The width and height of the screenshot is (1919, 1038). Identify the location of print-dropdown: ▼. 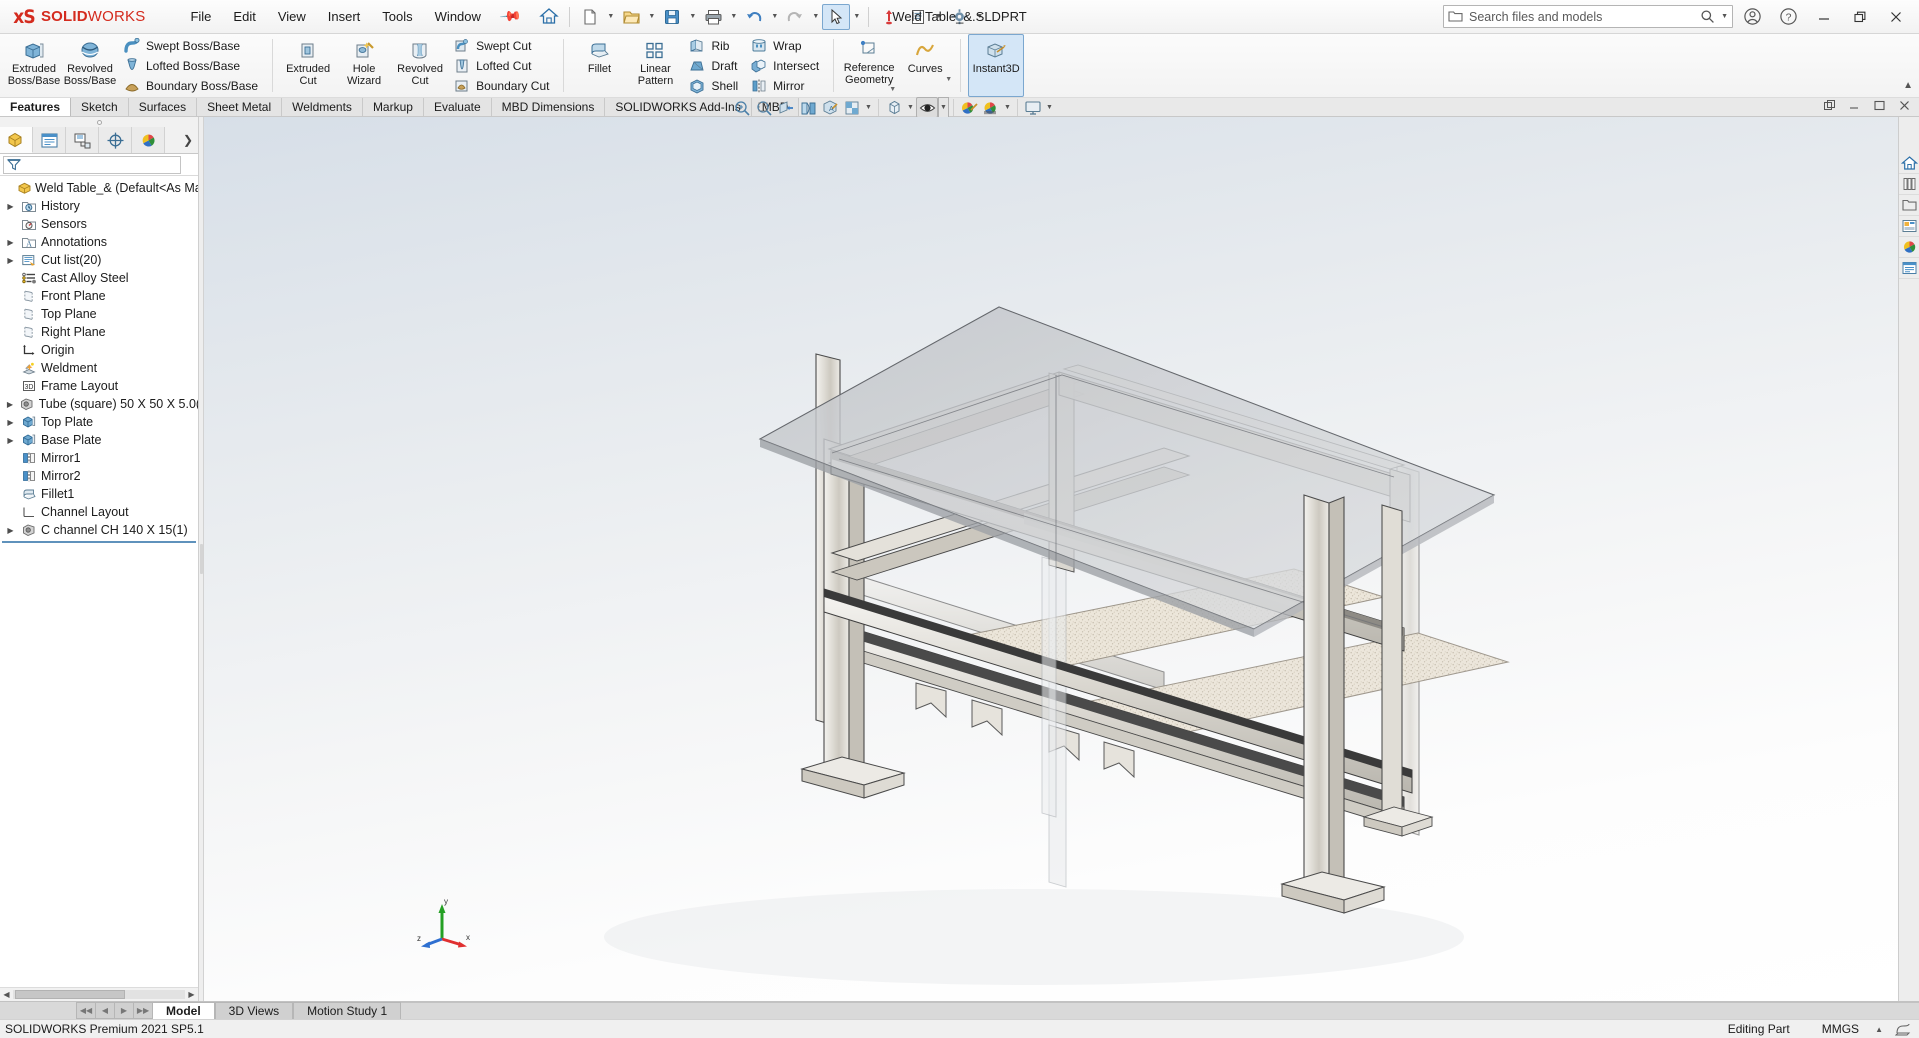
(733, 17).